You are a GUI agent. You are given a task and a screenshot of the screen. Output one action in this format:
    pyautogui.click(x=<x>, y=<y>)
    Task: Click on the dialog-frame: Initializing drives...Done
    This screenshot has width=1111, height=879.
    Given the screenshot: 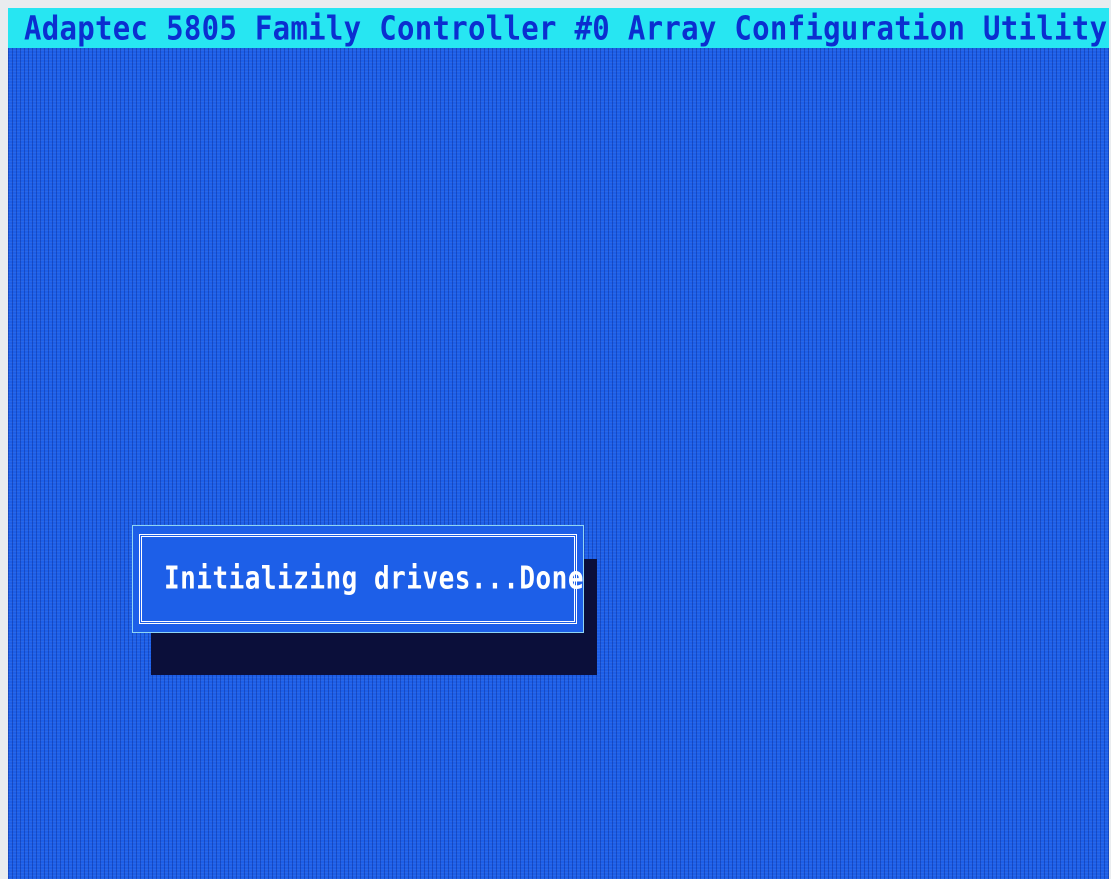 What is the action you would take?
    pyautogui.click(x=361, y=579)
    